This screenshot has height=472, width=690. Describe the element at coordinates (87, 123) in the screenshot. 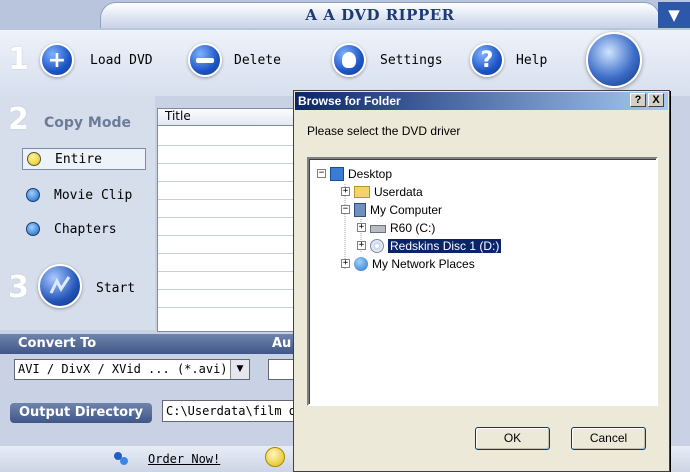

I see `copy-mode-label: Copy Mode` at that location.